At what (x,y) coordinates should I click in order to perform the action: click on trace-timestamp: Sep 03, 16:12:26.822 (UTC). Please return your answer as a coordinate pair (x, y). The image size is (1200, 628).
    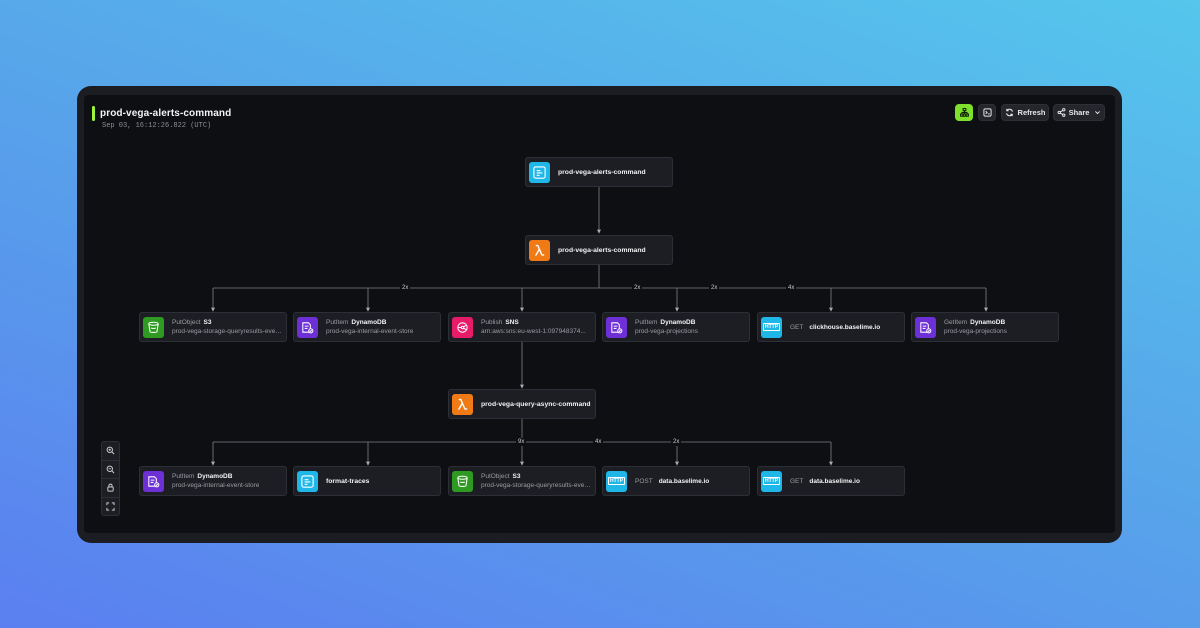
    Looking at the image, I should click on (157, 126).